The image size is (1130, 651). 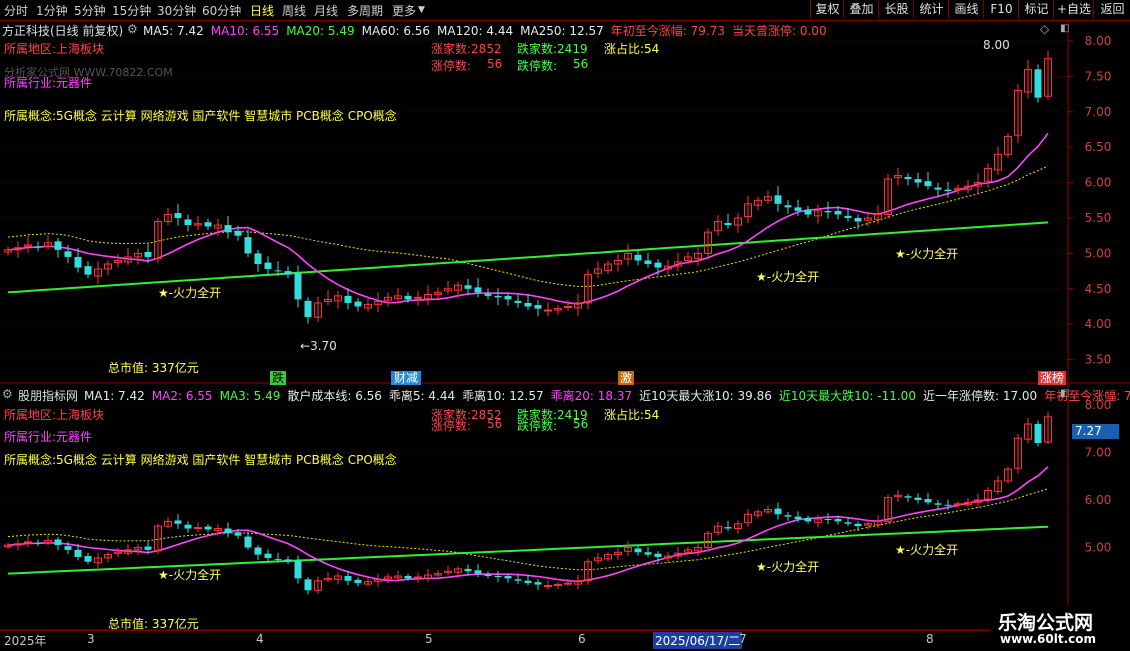 I want to click on sub-indicator-item-2: MA3: 5.49, so click(x=250, y=396).